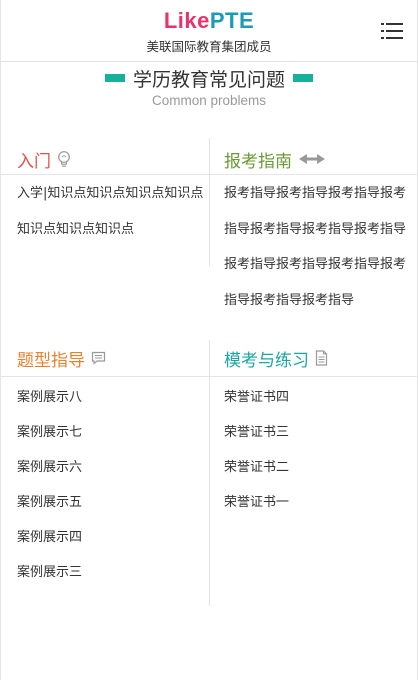 The height and width of the screenshot is (680, 418). I want to click on list-item: 荣誉证书四, so click(256, 395).